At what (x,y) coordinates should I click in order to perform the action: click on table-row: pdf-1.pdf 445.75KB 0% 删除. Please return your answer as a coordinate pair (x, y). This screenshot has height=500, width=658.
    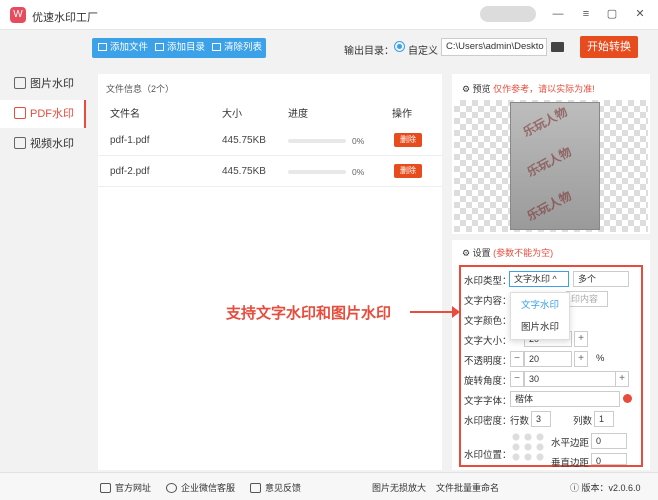
    Looking at the image, I should click on (270, 140).